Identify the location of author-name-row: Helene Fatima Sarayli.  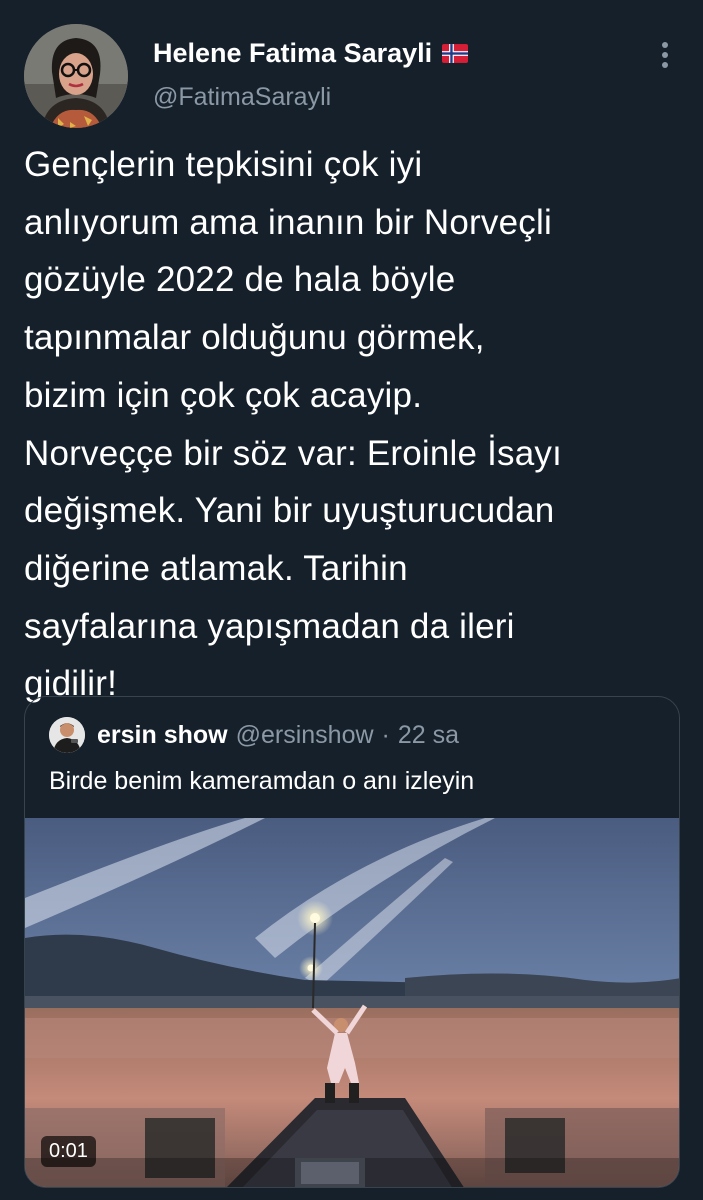
(311, 53).